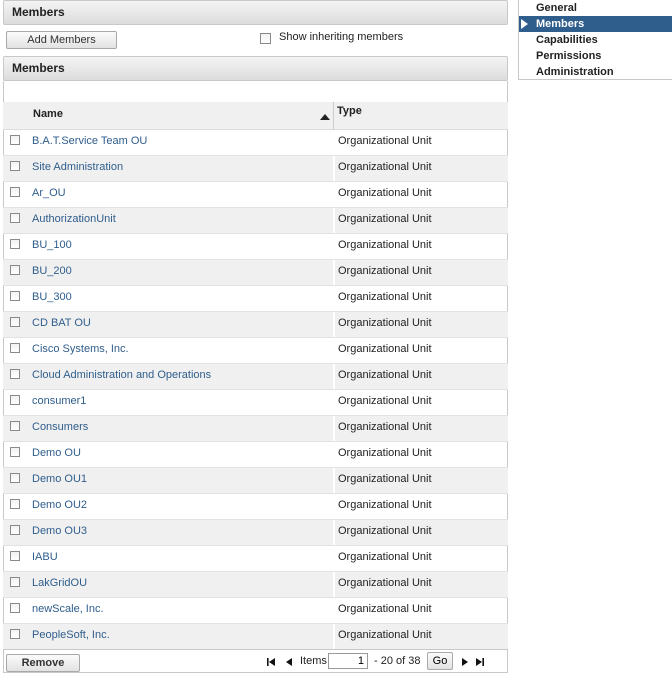 The image size is (672, 675). Describe the element at coordinates (255, 533) in the screenshot. I see `table-row: Demo OU3 Organizational Unit` at that location.